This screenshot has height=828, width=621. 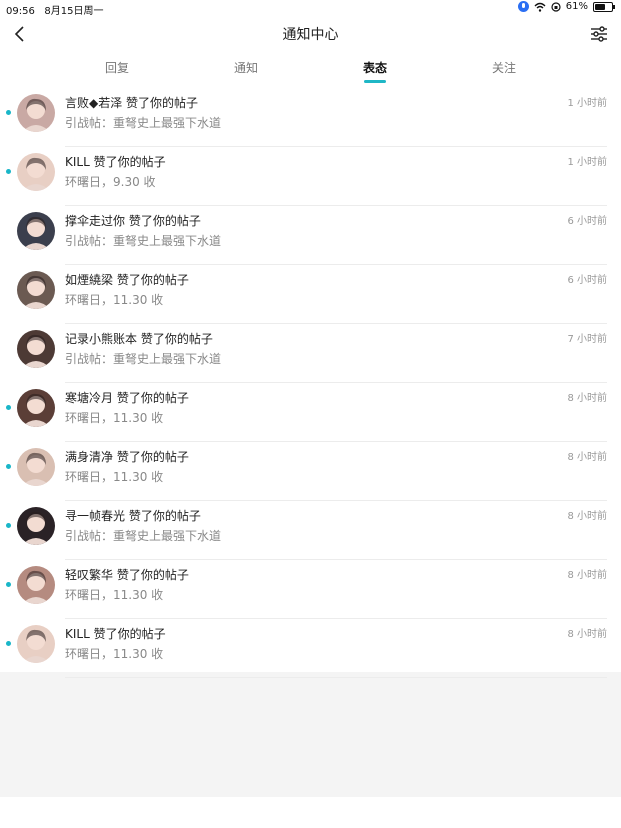 I want to click on battery-percent: 61%, so click(x=576, y=6).